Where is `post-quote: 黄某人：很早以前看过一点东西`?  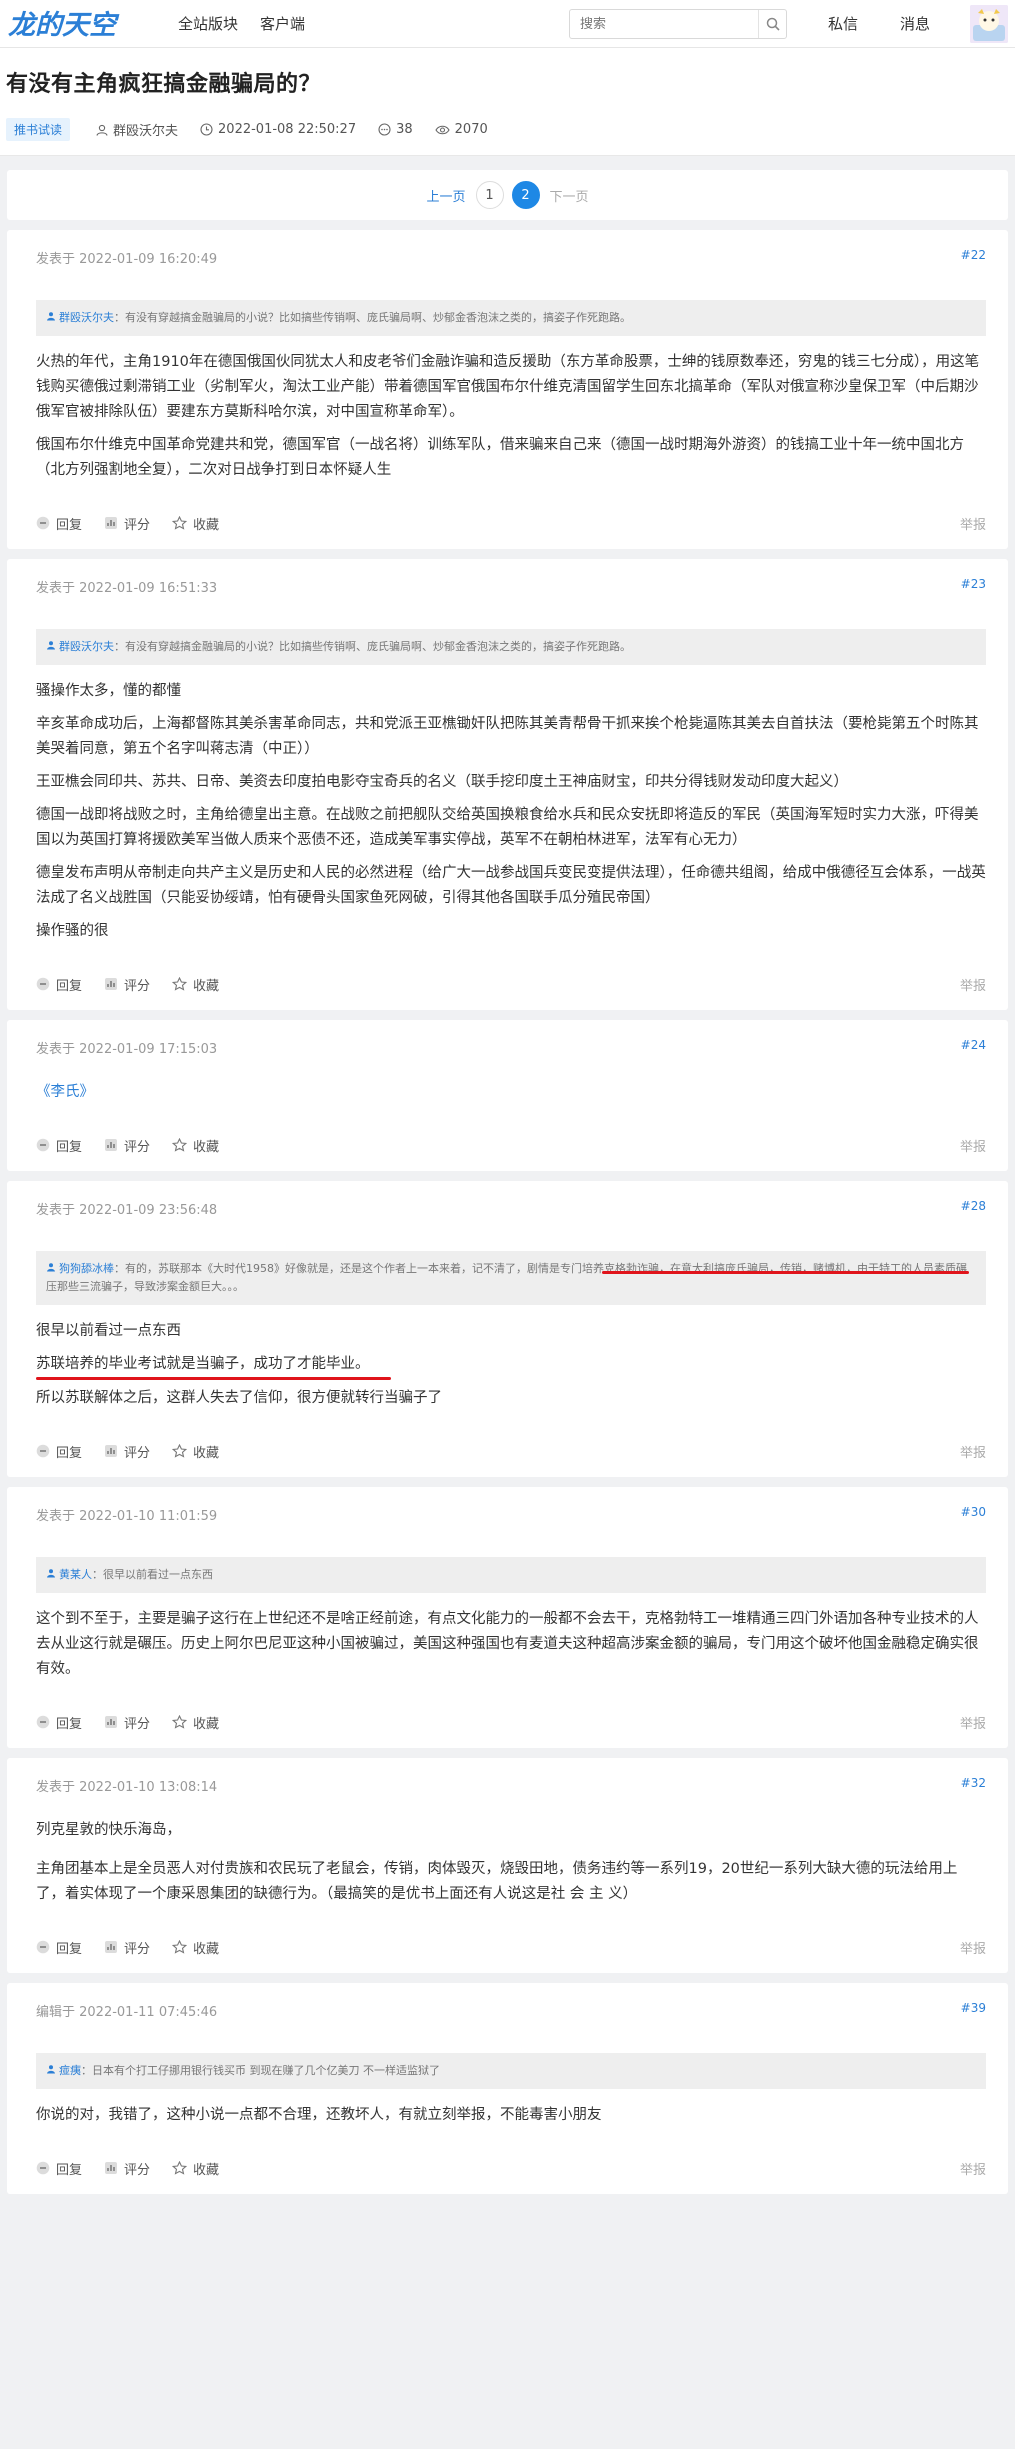
post-quote: 黄某人：很早以前看过一点东西 is located at coordinates (511, 1575).